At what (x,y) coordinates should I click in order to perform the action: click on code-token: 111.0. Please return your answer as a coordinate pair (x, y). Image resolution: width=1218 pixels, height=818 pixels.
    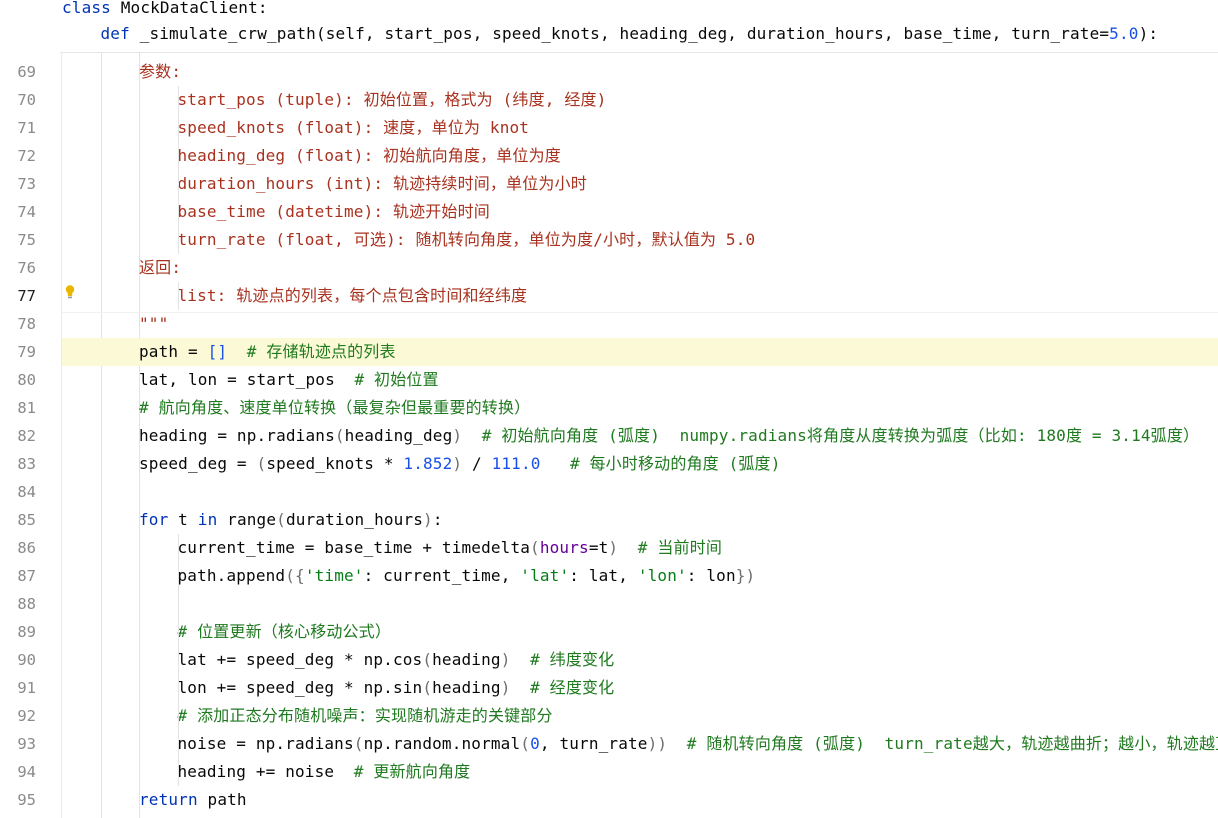
    Looking at the image, I should click on (516, 463).